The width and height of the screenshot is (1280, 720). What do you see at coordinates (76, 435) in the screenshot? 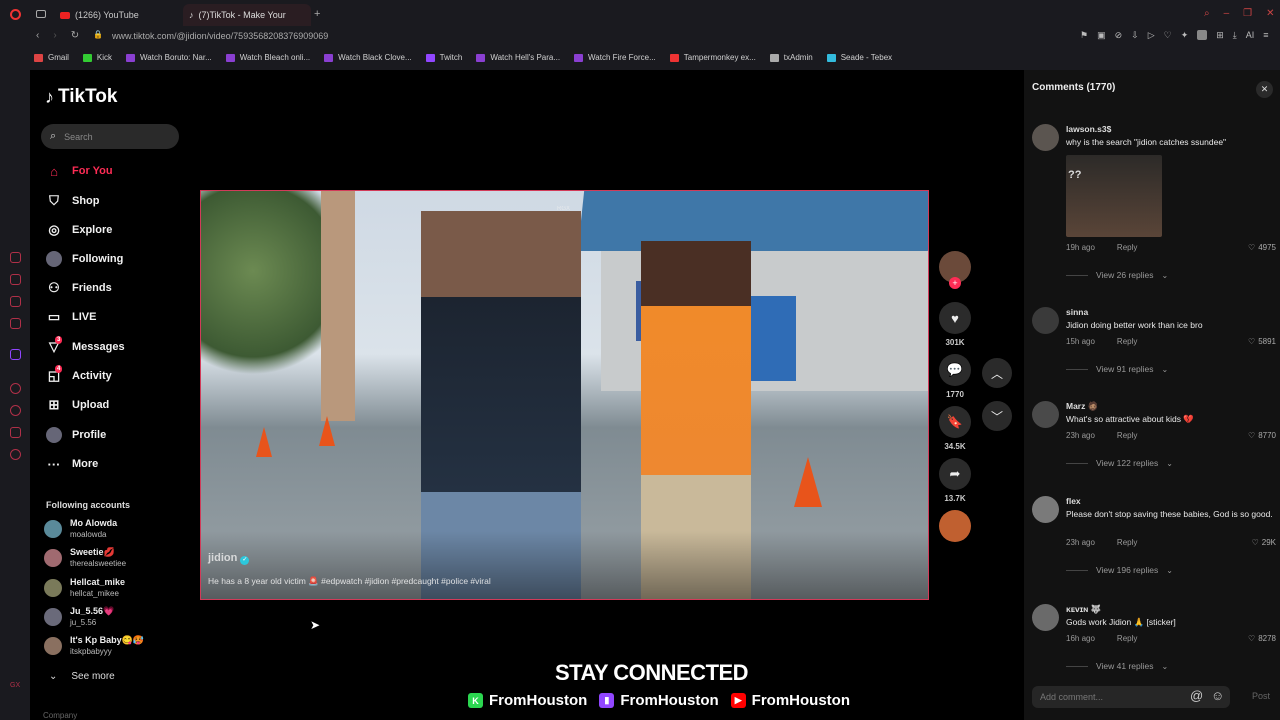
I see `nav-item-profile: Profile` at bounding box center [76, 435].